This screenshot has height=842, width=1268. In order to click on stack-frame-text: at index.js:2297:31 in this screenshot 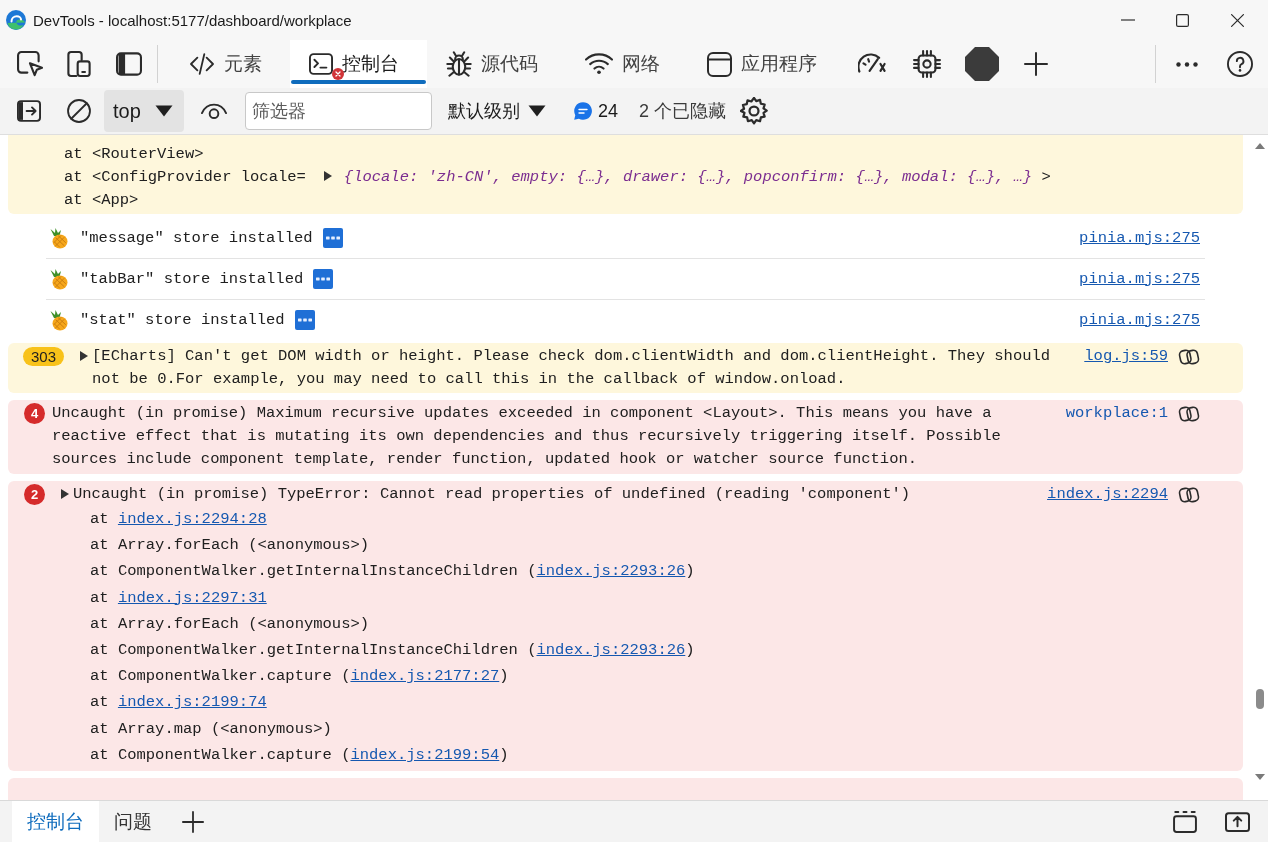, I will do `click(179, 598)`.